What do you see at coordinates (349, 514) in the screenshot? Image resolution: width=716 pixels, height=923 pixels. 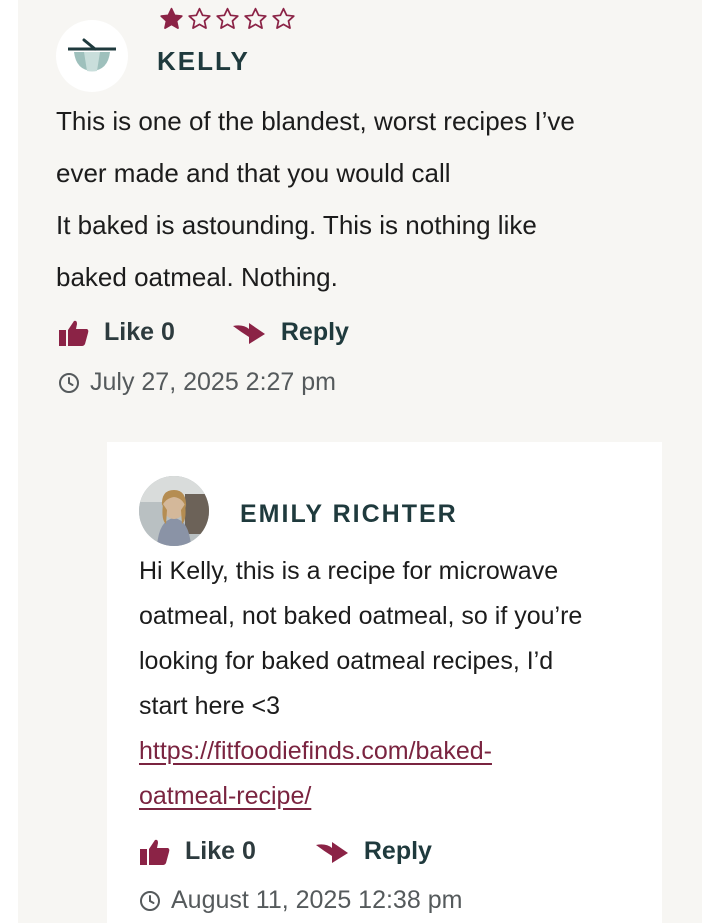 I see `reply-author: EMILY RICHTER` at bounding box center [349, 514].